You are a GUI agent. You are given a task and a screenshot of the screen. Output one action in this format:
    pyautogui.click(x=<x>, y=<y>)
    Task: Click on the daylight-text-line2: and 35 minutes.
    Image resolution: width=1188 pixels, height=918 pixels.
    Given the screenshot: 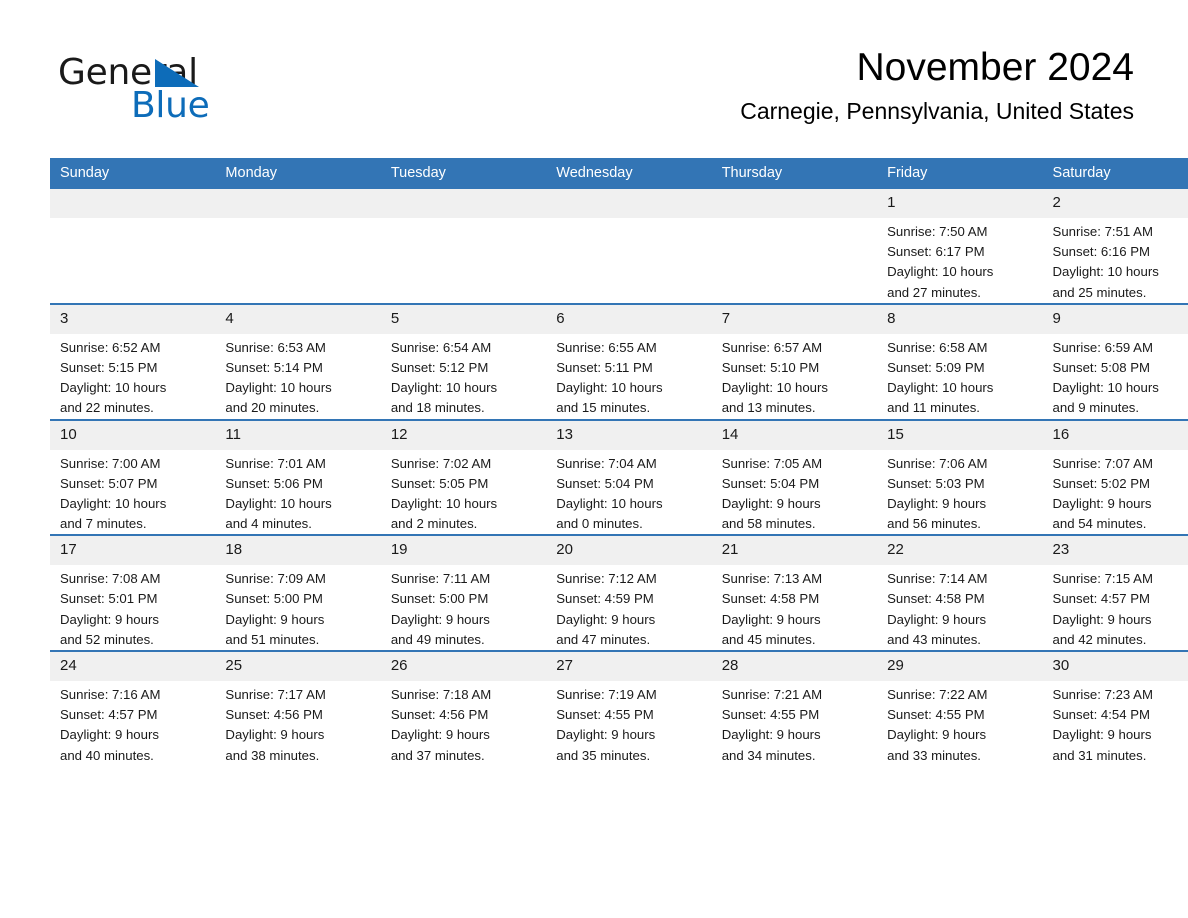 What is the action you would take?
    pyautogui.click(x=603, y=755)
    